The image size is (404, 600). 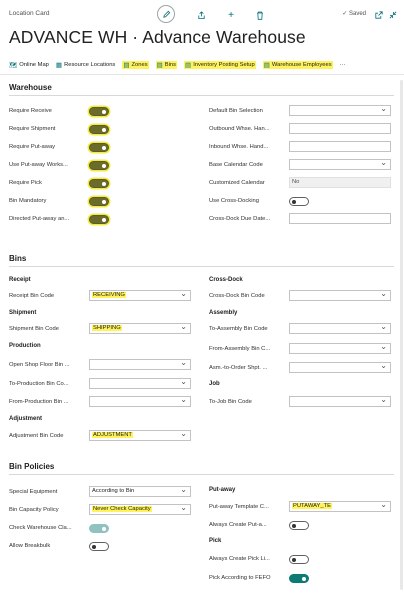 What do you see at coordinates (340, 295) in the screenshot?
I see `cross-dock-bin-code-select` at bounding box center [340, 295].